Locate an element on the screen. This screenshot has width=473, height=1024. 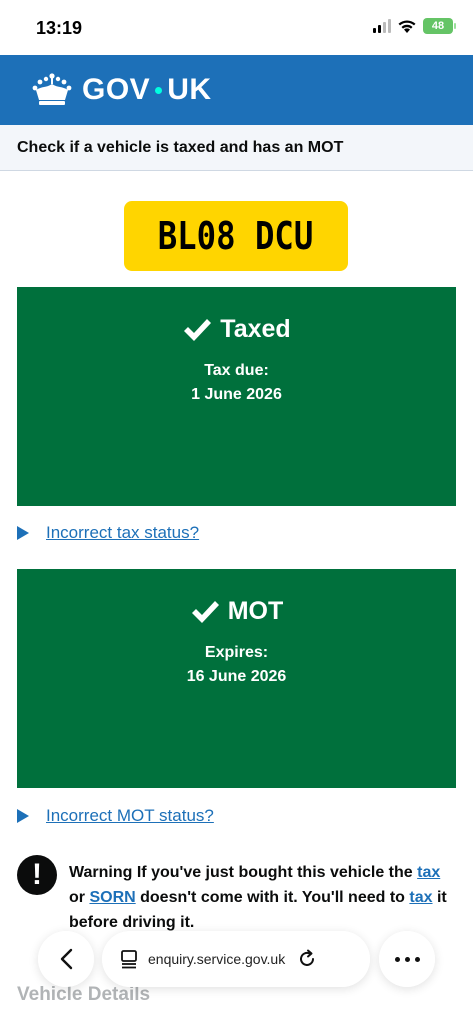
mot-status-label: MOT is located at coordinates (255, 611).